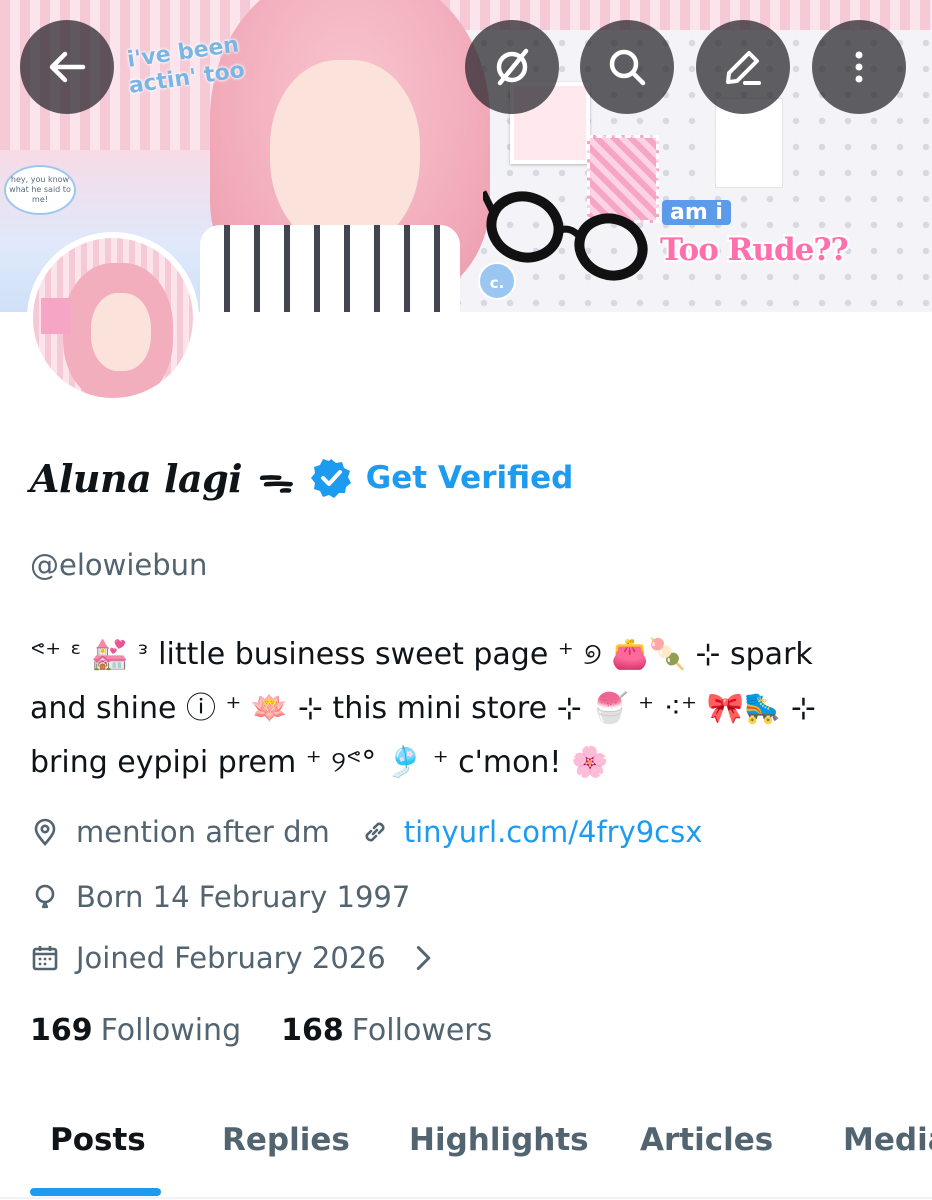 The width and height of the screenshot is (932, 1200). I want to click on birthday-text: Born 14 February 1997, so click(243, 897).